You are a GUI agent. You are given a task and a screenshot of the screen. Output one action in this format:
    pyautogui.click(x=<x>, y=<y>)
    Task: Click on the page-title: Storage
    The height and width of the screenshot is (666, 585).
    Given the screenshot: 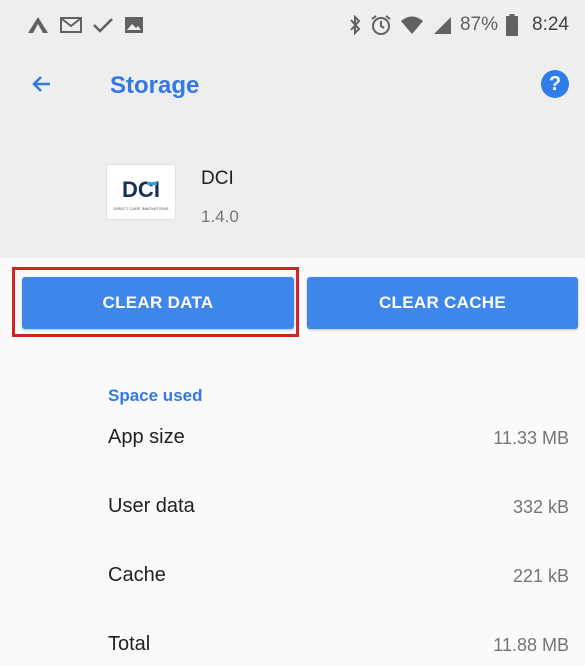 What is the action you would take?
    pyautogui.click(x=155, y=85)
    